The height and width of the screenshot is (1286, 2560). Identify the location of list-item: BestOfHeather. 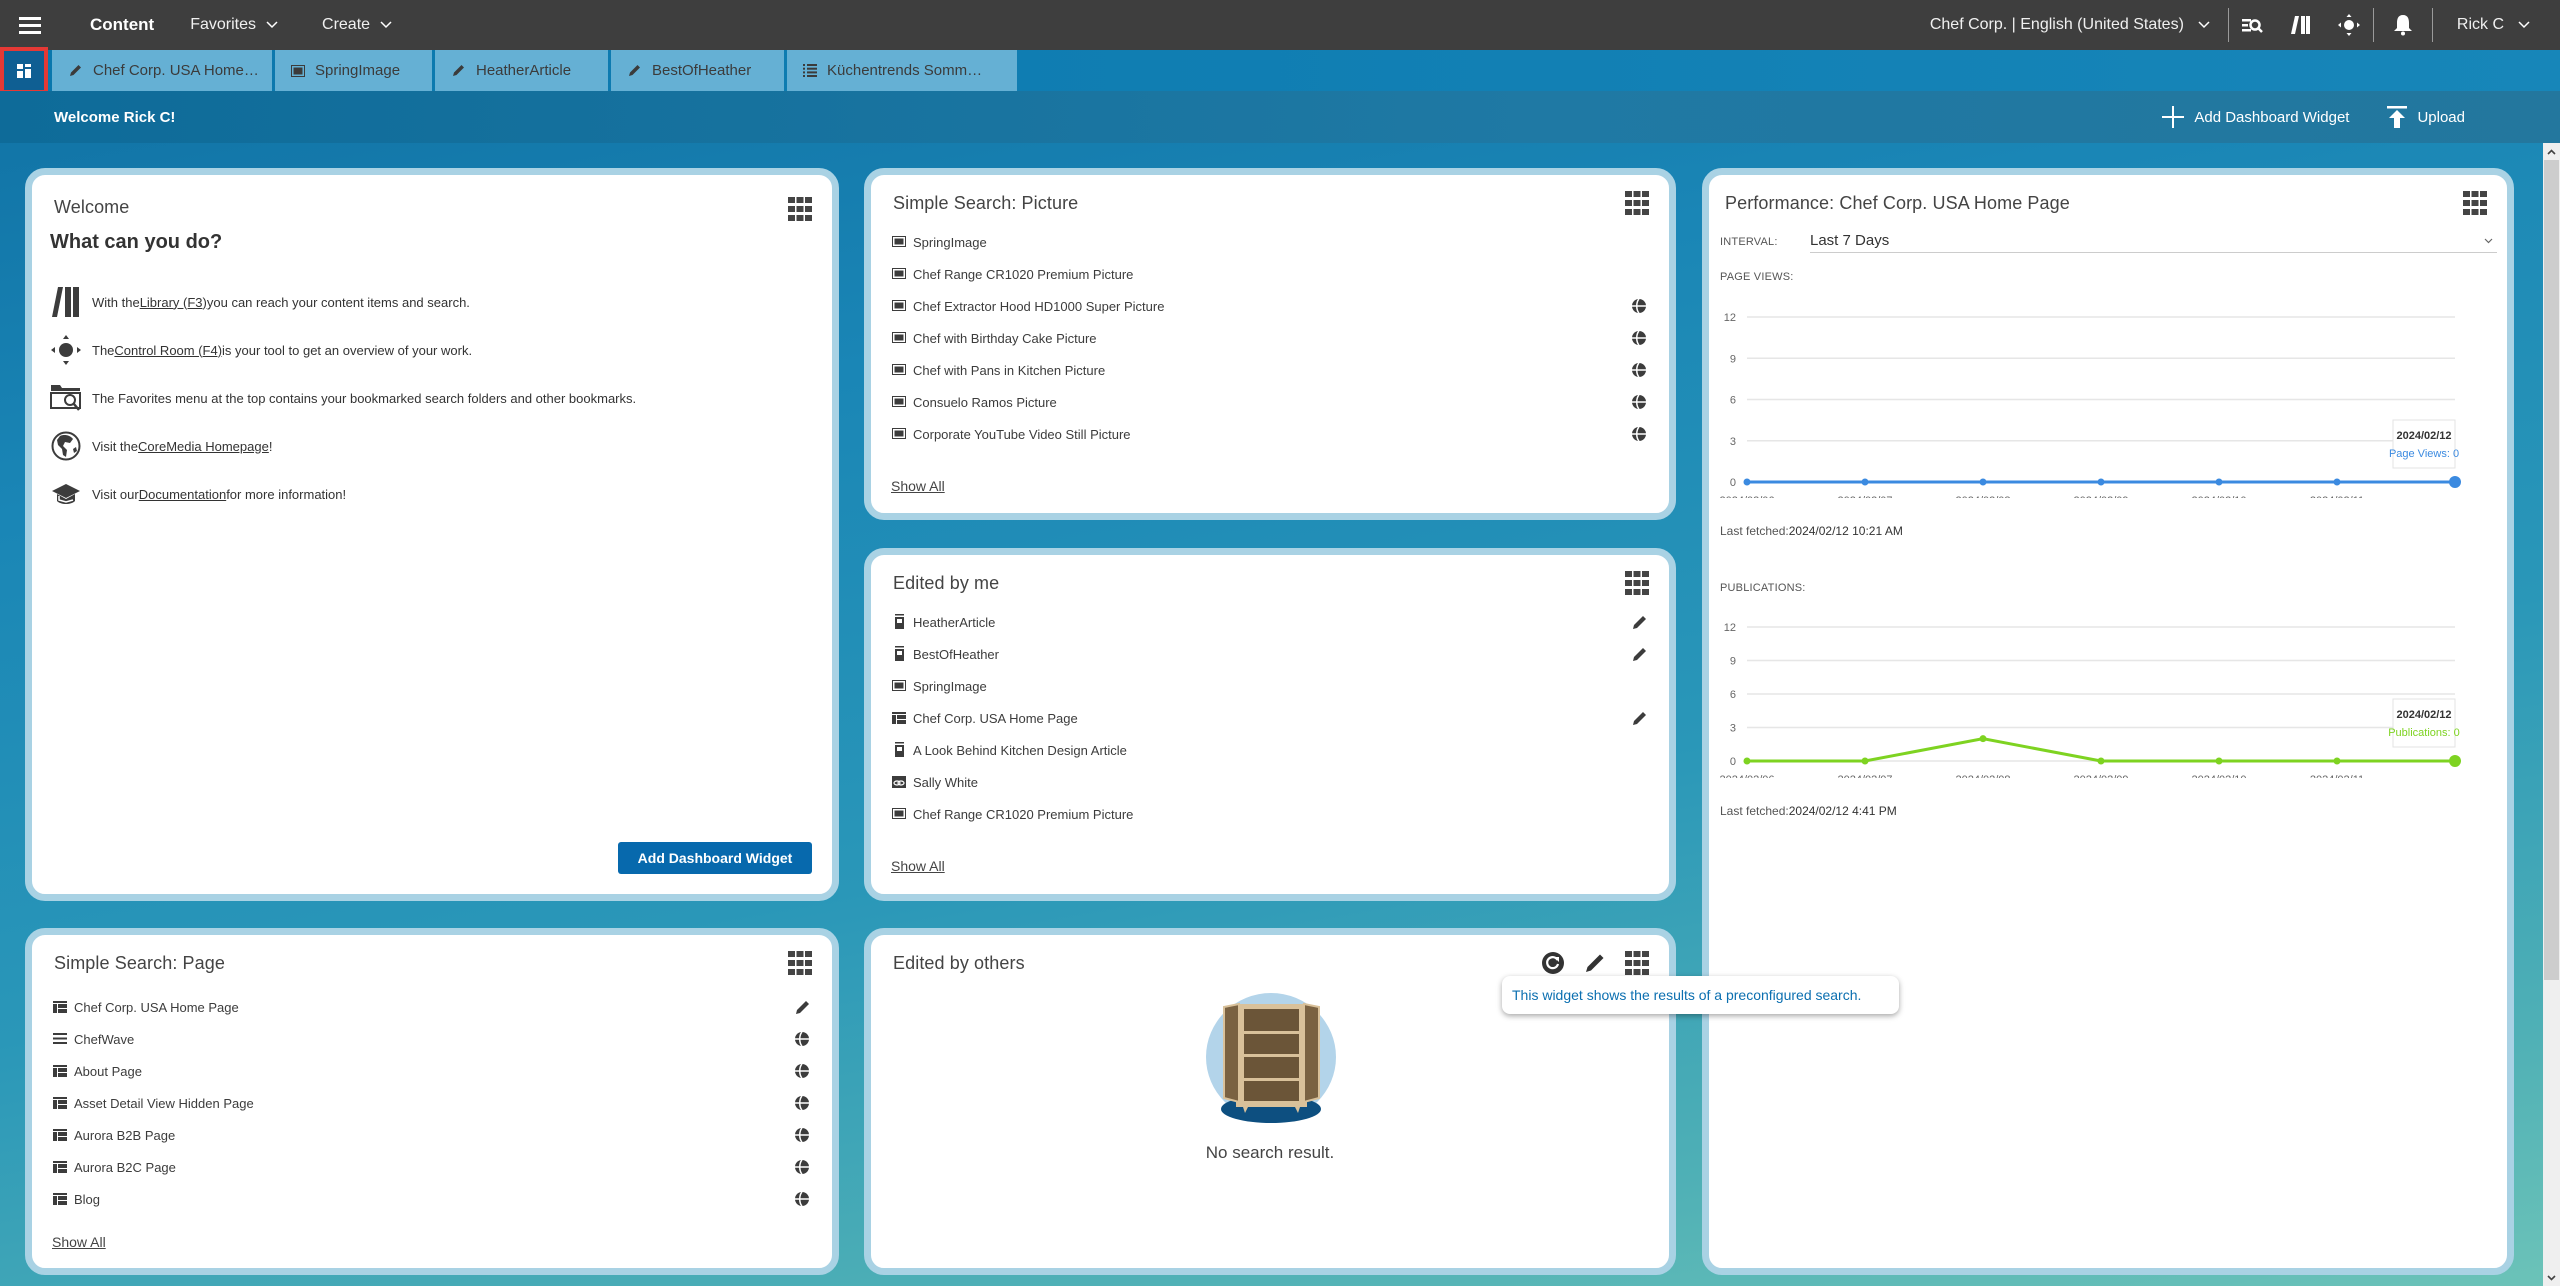
(1270, 654).